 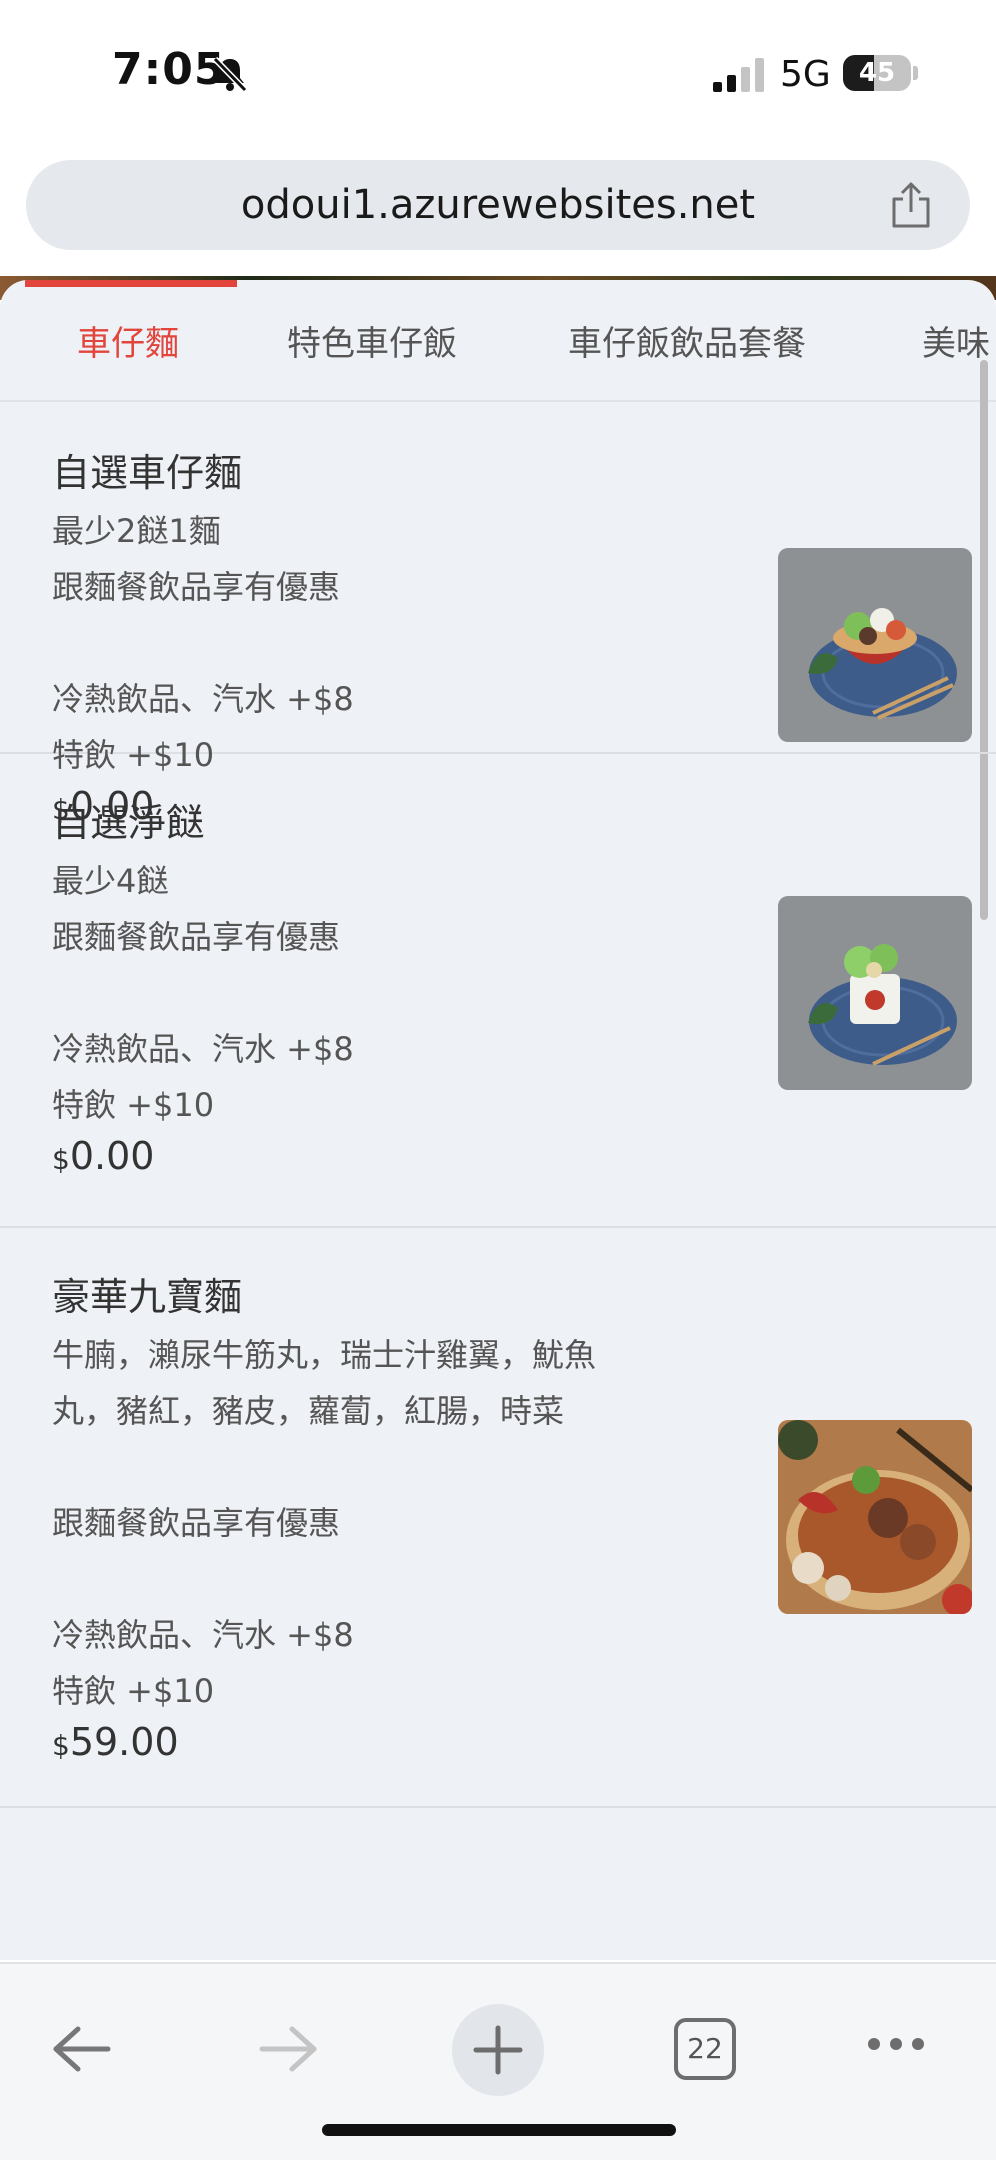 I want to click on bell-slash-icon, so click(x=230, y=74).